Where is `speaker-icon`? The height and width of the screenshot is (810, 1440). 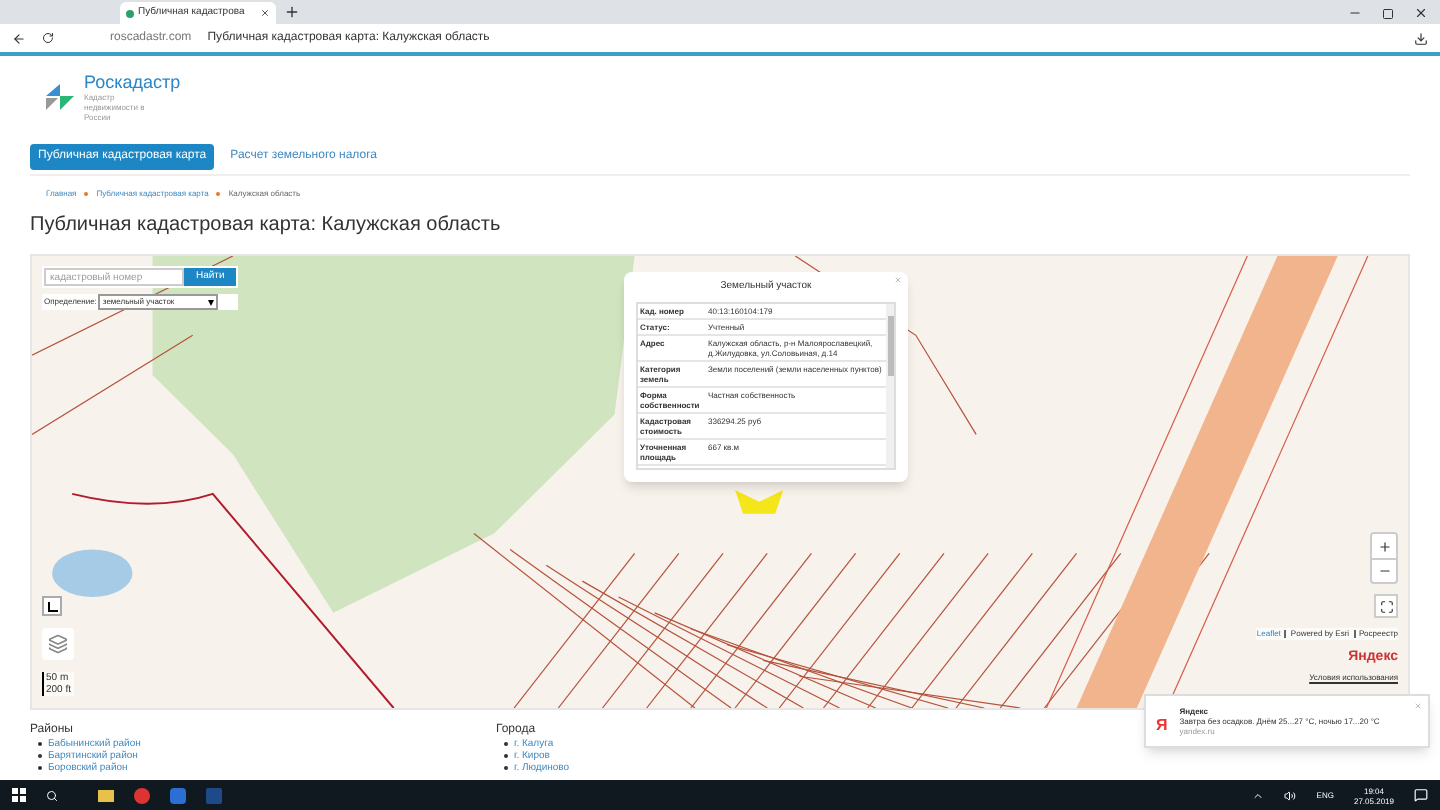 speaker-icon is located at coordinates (1290, 795).